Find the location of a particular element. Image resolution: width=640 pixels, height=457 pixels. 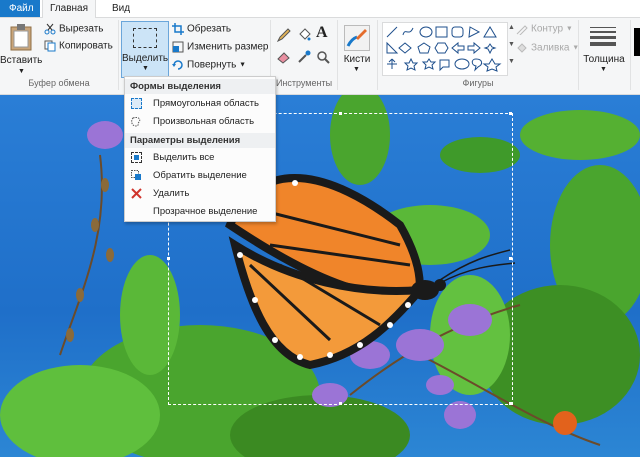

resize-button: Изменить размер is located at coordinates (220, 47).